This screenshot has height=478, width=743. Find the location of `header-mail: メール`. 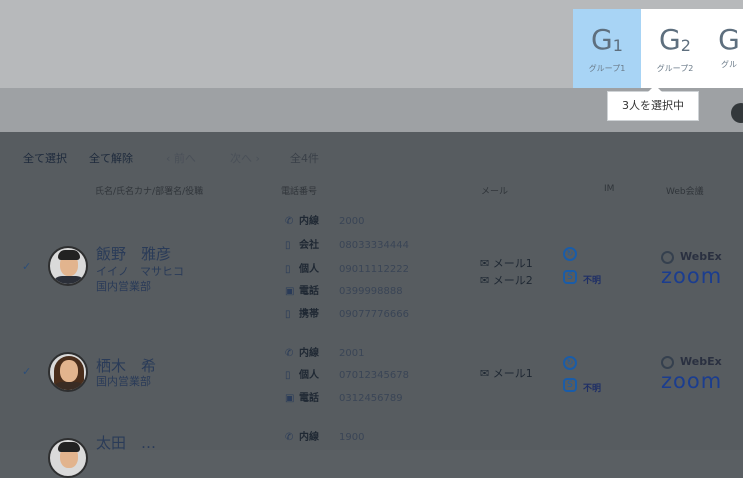

header-mail: メール is located at coordinates (494, 190).